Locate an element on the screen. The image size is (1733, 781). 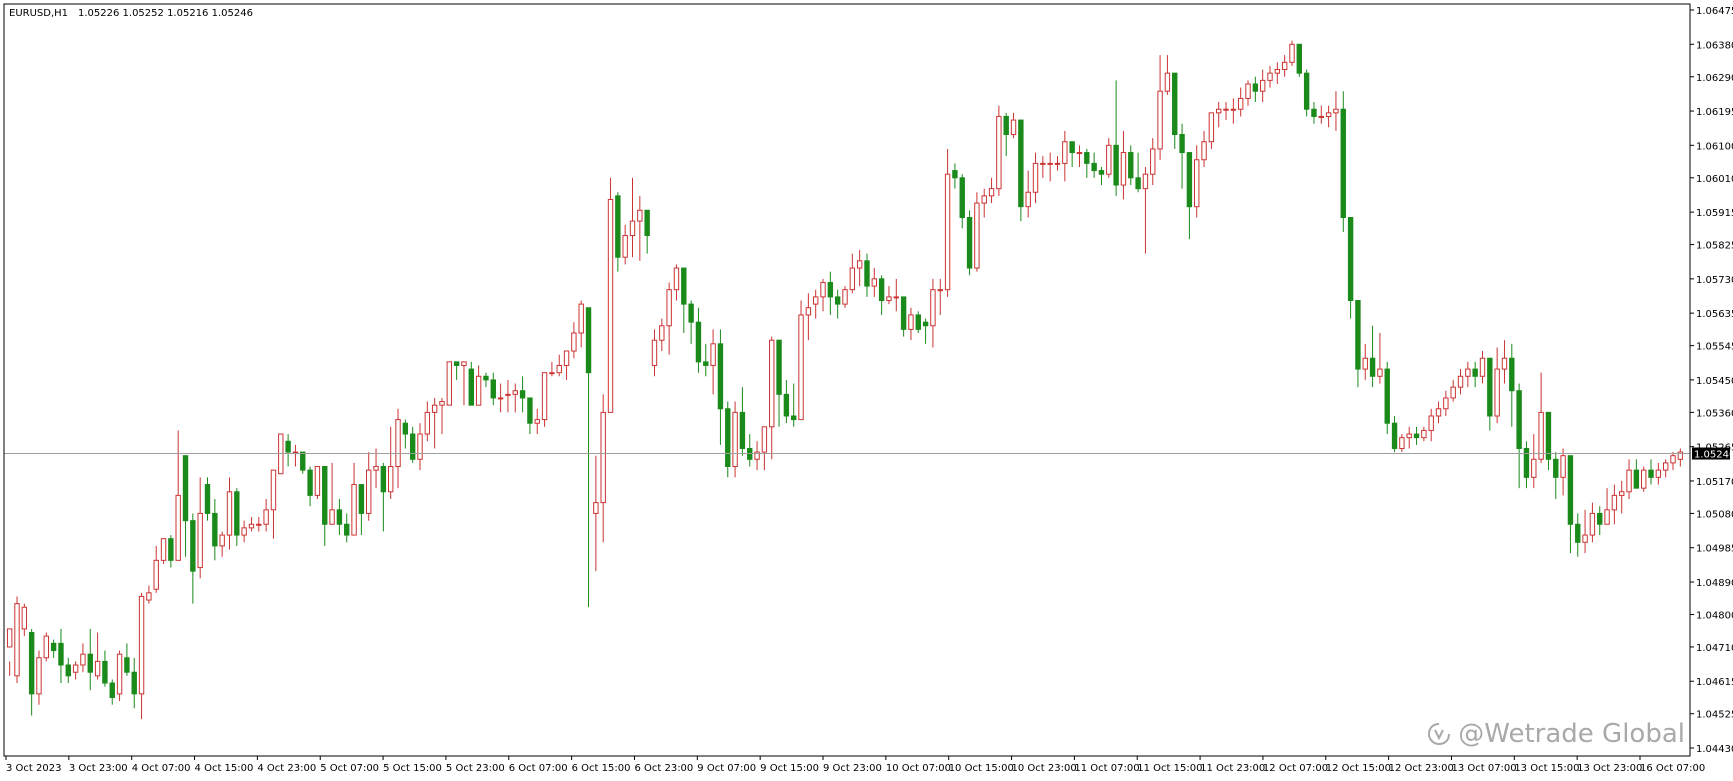
y-tick-label: 1.04985 is located at coordinates (1714, 549).